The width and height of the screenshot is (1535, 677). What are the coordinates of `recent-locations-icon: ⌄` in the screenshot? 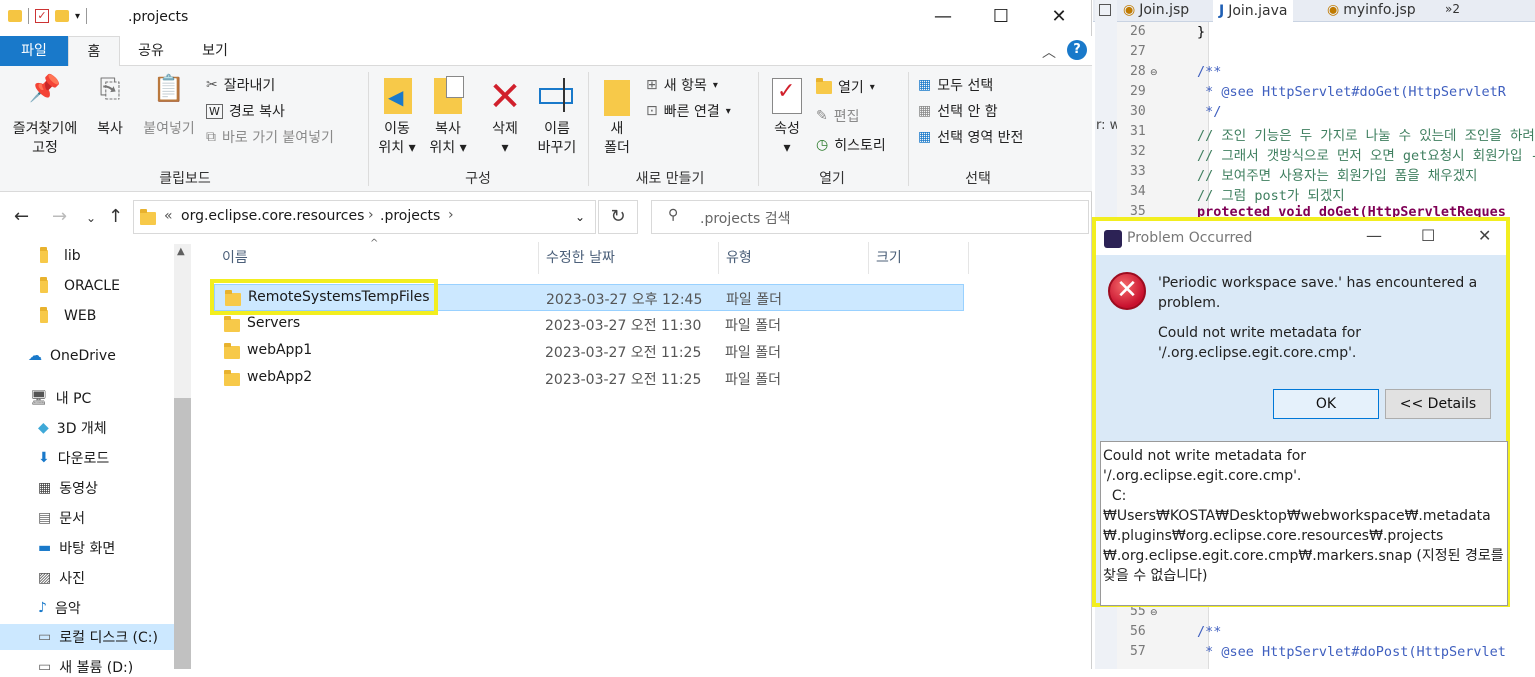 It's located at (91, 218).